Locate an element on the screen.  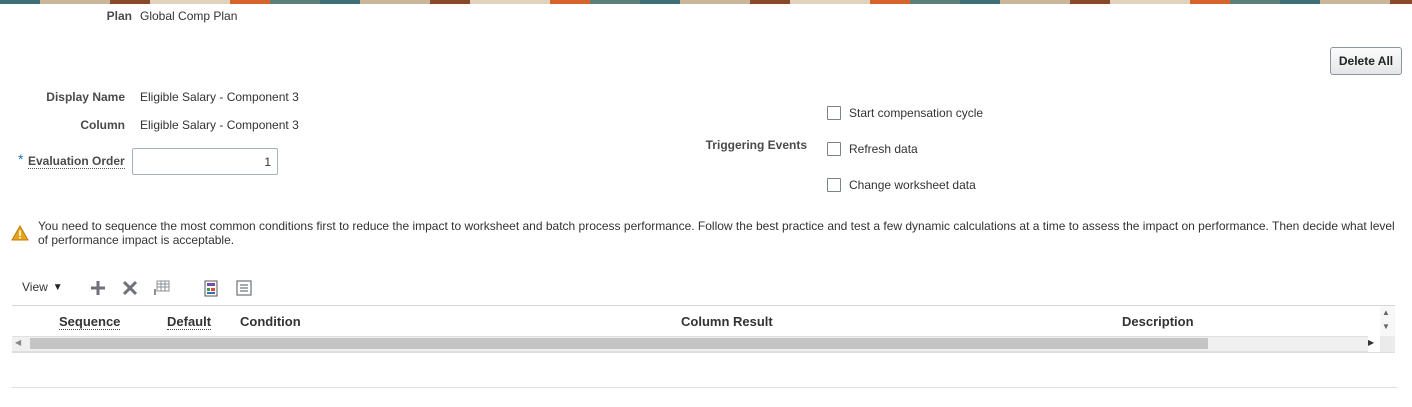
section-divider is located at coordinates (704, 387).